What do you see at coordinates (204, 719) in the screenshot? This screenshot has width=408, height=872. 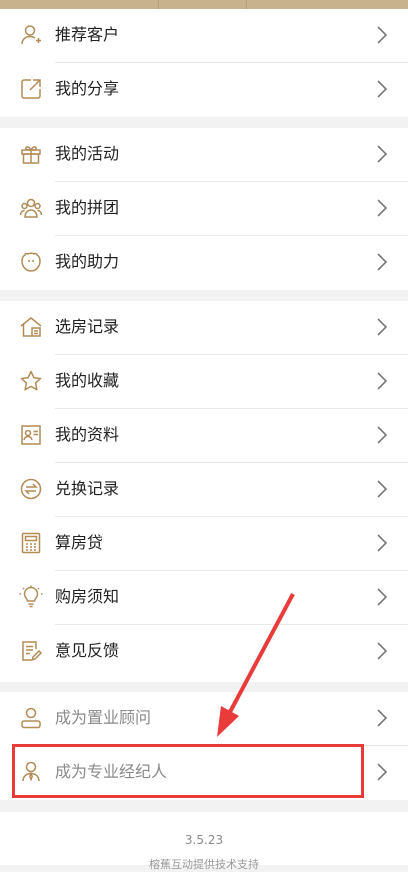 I see `menu-item-become-property-consultant: 成为置业顾问` at bounding box center [204, 719].